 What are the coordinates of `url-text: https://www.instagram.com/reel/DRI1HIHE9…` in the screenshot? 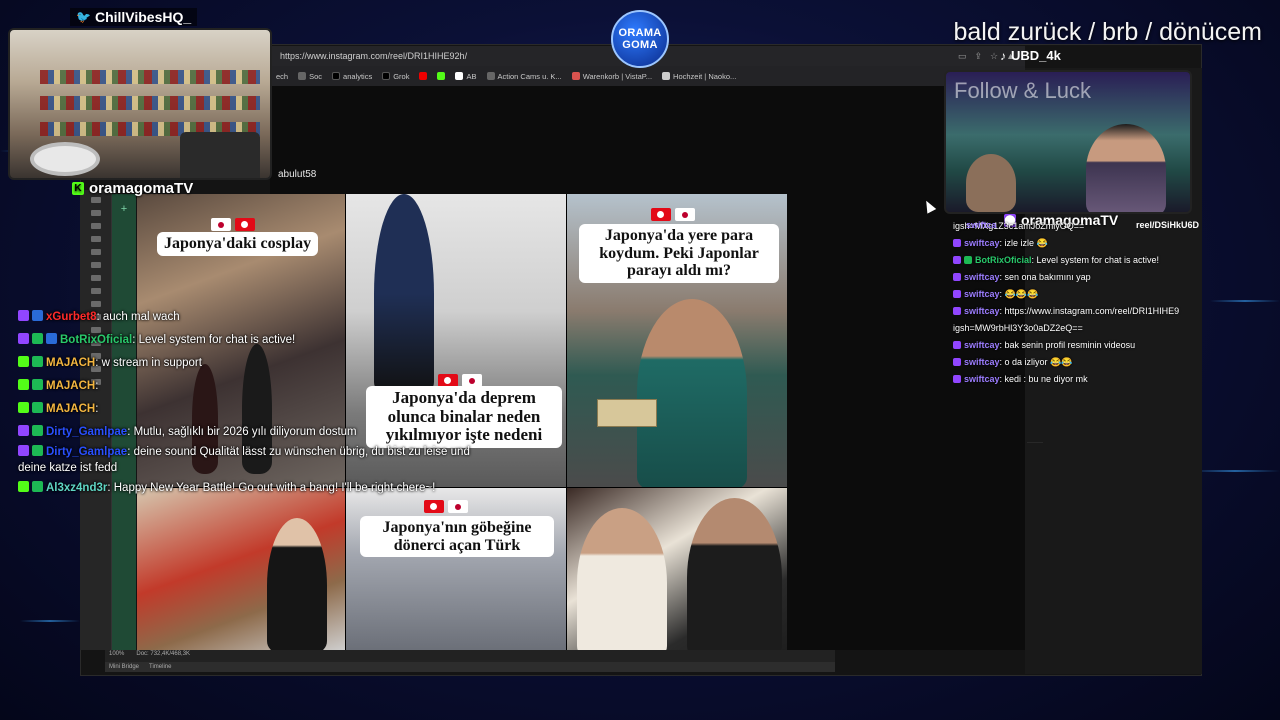 It's located at (373, 56).